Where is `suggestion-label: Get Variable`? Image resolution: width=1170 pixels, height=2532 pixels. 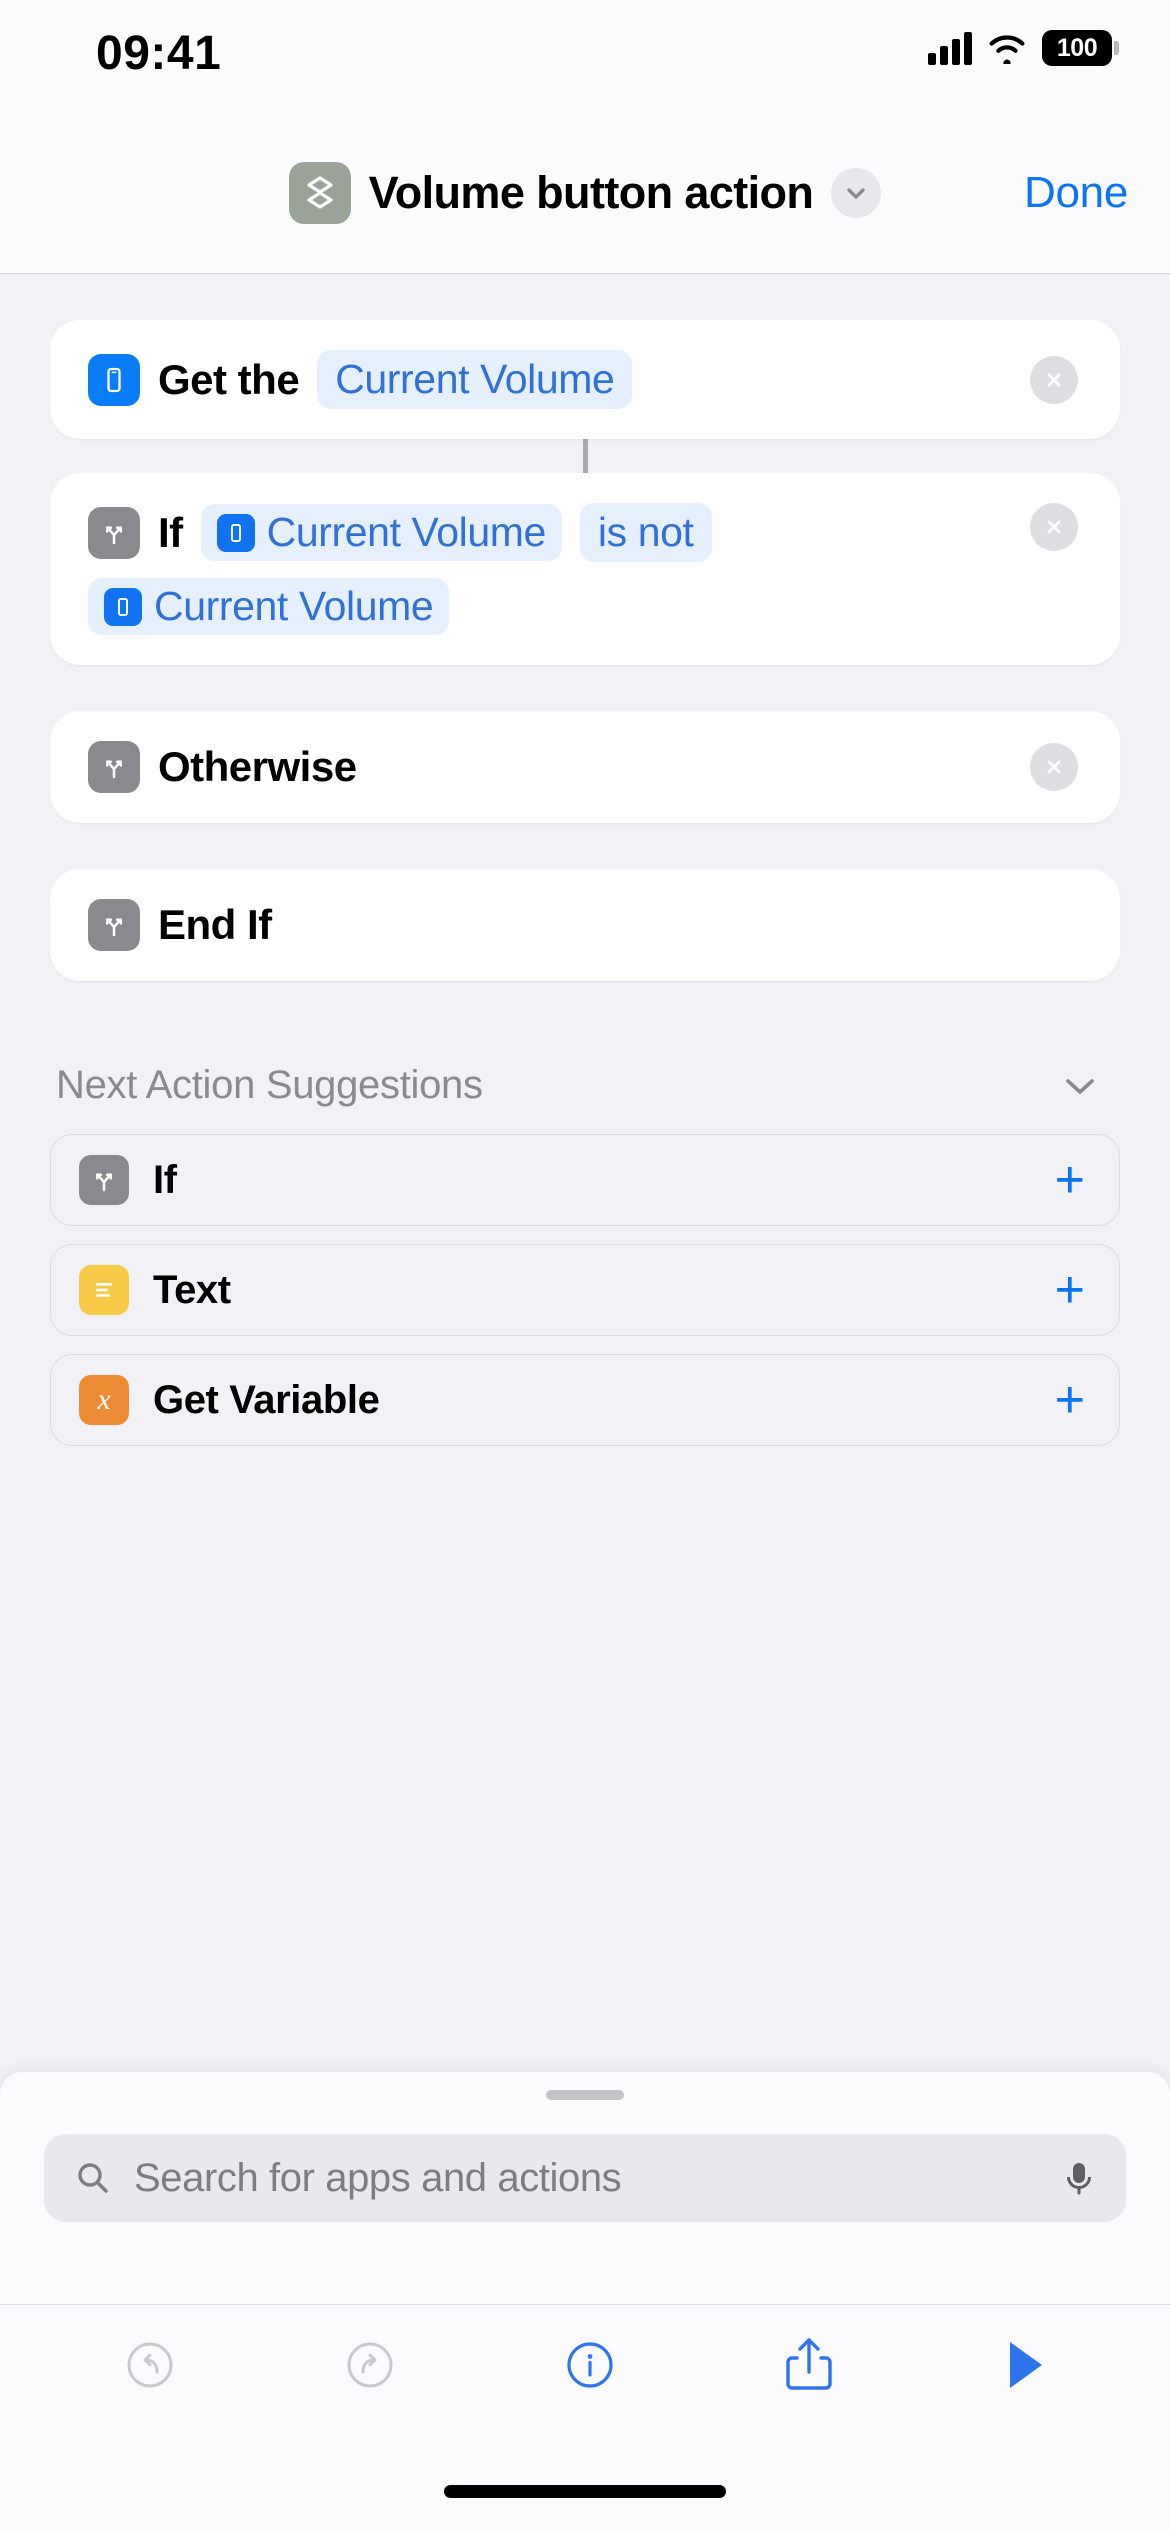 suggestion-label: Get Variable is located at coordinates (266, 1399).